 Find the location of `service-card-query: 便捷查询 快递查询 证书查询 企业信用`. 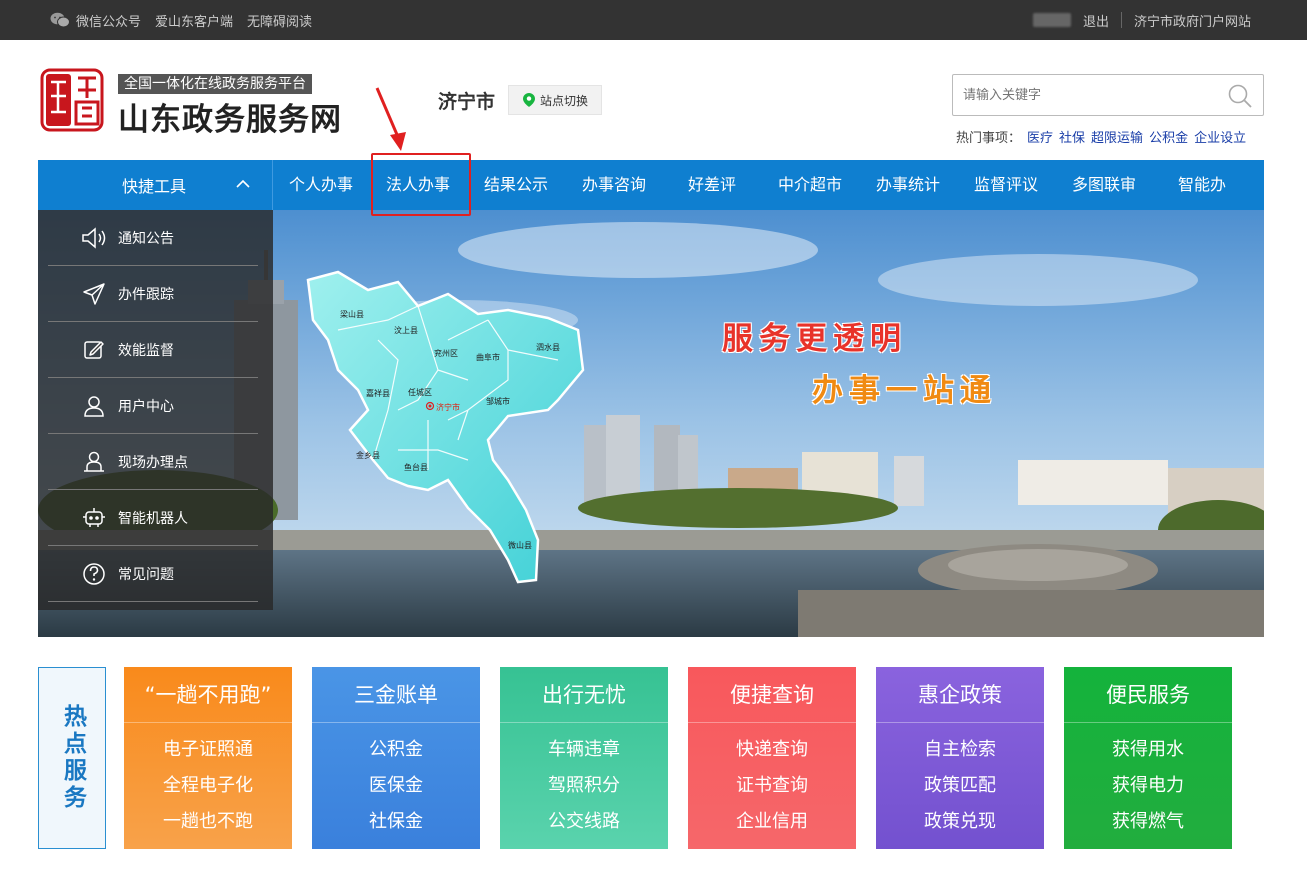

service-card-query: 便捷查询 快递查询 证书查询 企业信用 is located at coordinates (772, 758).